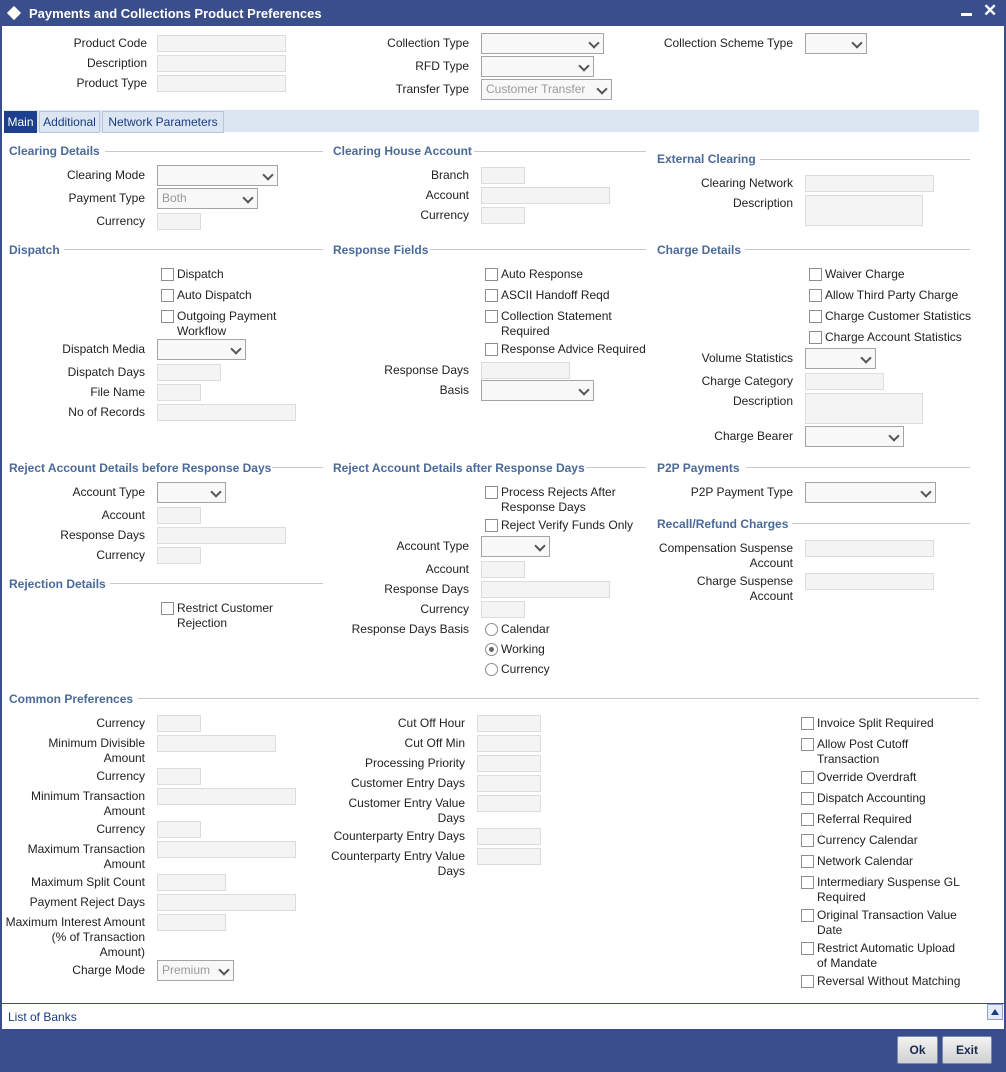  Describe the element at coordinates (217, 175) in the screenshot. I see `clearing-mode-select` at that location.